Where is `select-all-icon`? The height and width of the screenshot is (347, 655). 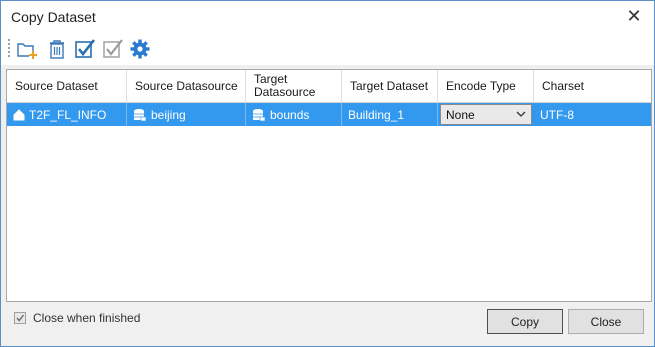 select-all-icon is located at coordinates (85, 49).